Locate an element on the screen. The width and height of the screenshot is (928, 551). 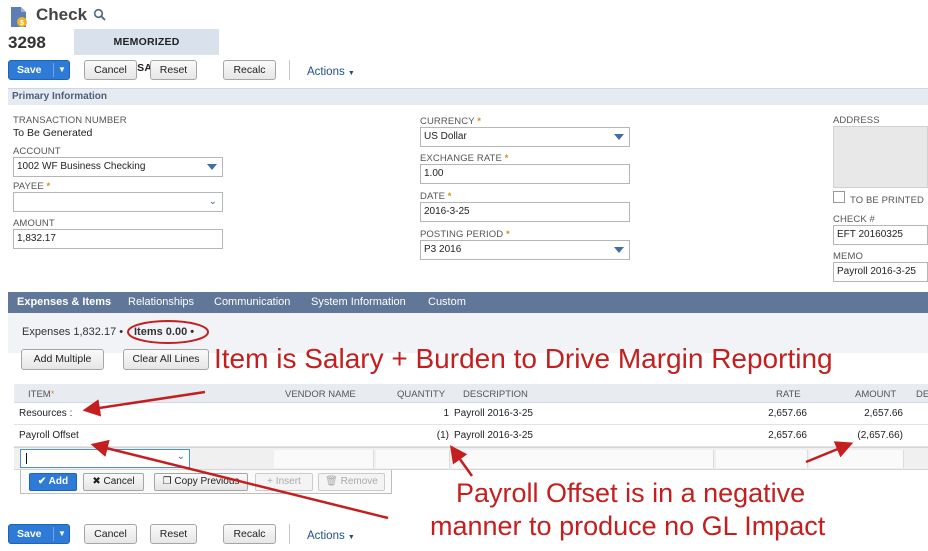
save-button: Save ▼ is located at coordinates (39, 70).